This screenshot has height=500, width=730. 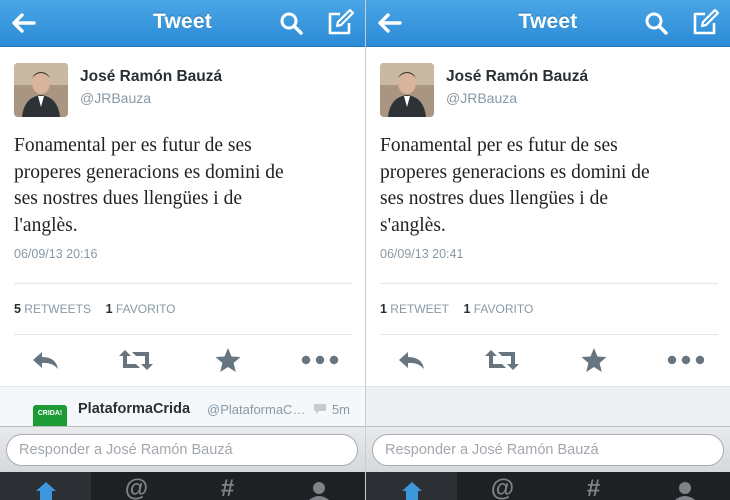 I want to click on engagement-counts: 5 RETWEETS 1 FAVORITO, so click(x=95, y=309).